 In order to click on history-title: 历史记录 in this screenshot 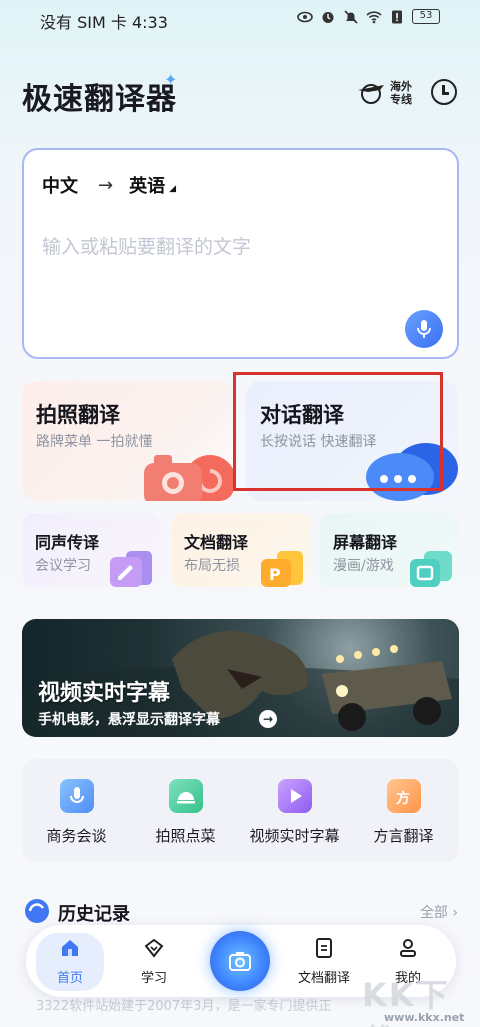, I will do `click(94, 914)`.